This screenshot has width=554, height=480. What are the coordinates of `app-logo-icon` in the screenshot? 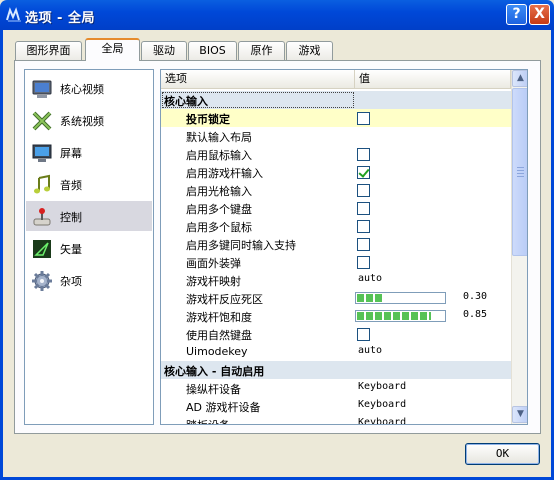 It's located at (13, 14).